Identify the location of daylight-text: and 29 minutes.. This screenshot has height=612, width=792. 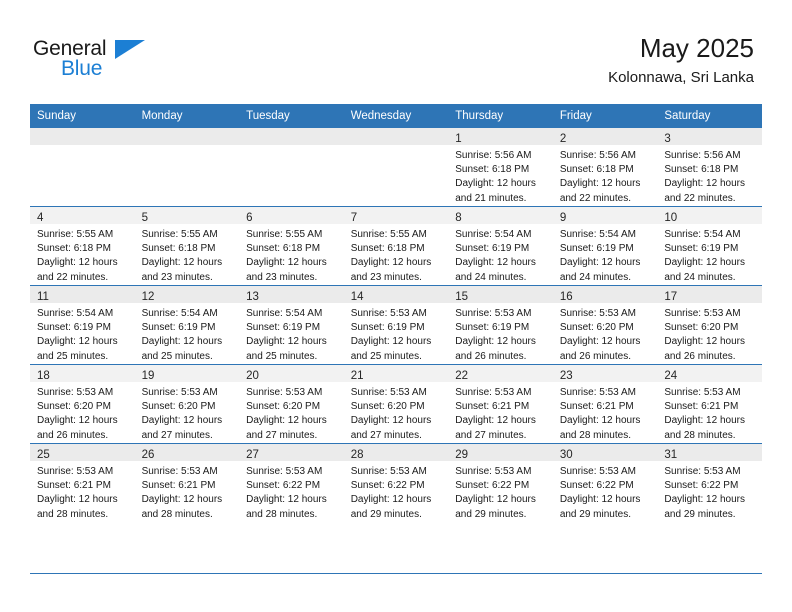
(491, 514).